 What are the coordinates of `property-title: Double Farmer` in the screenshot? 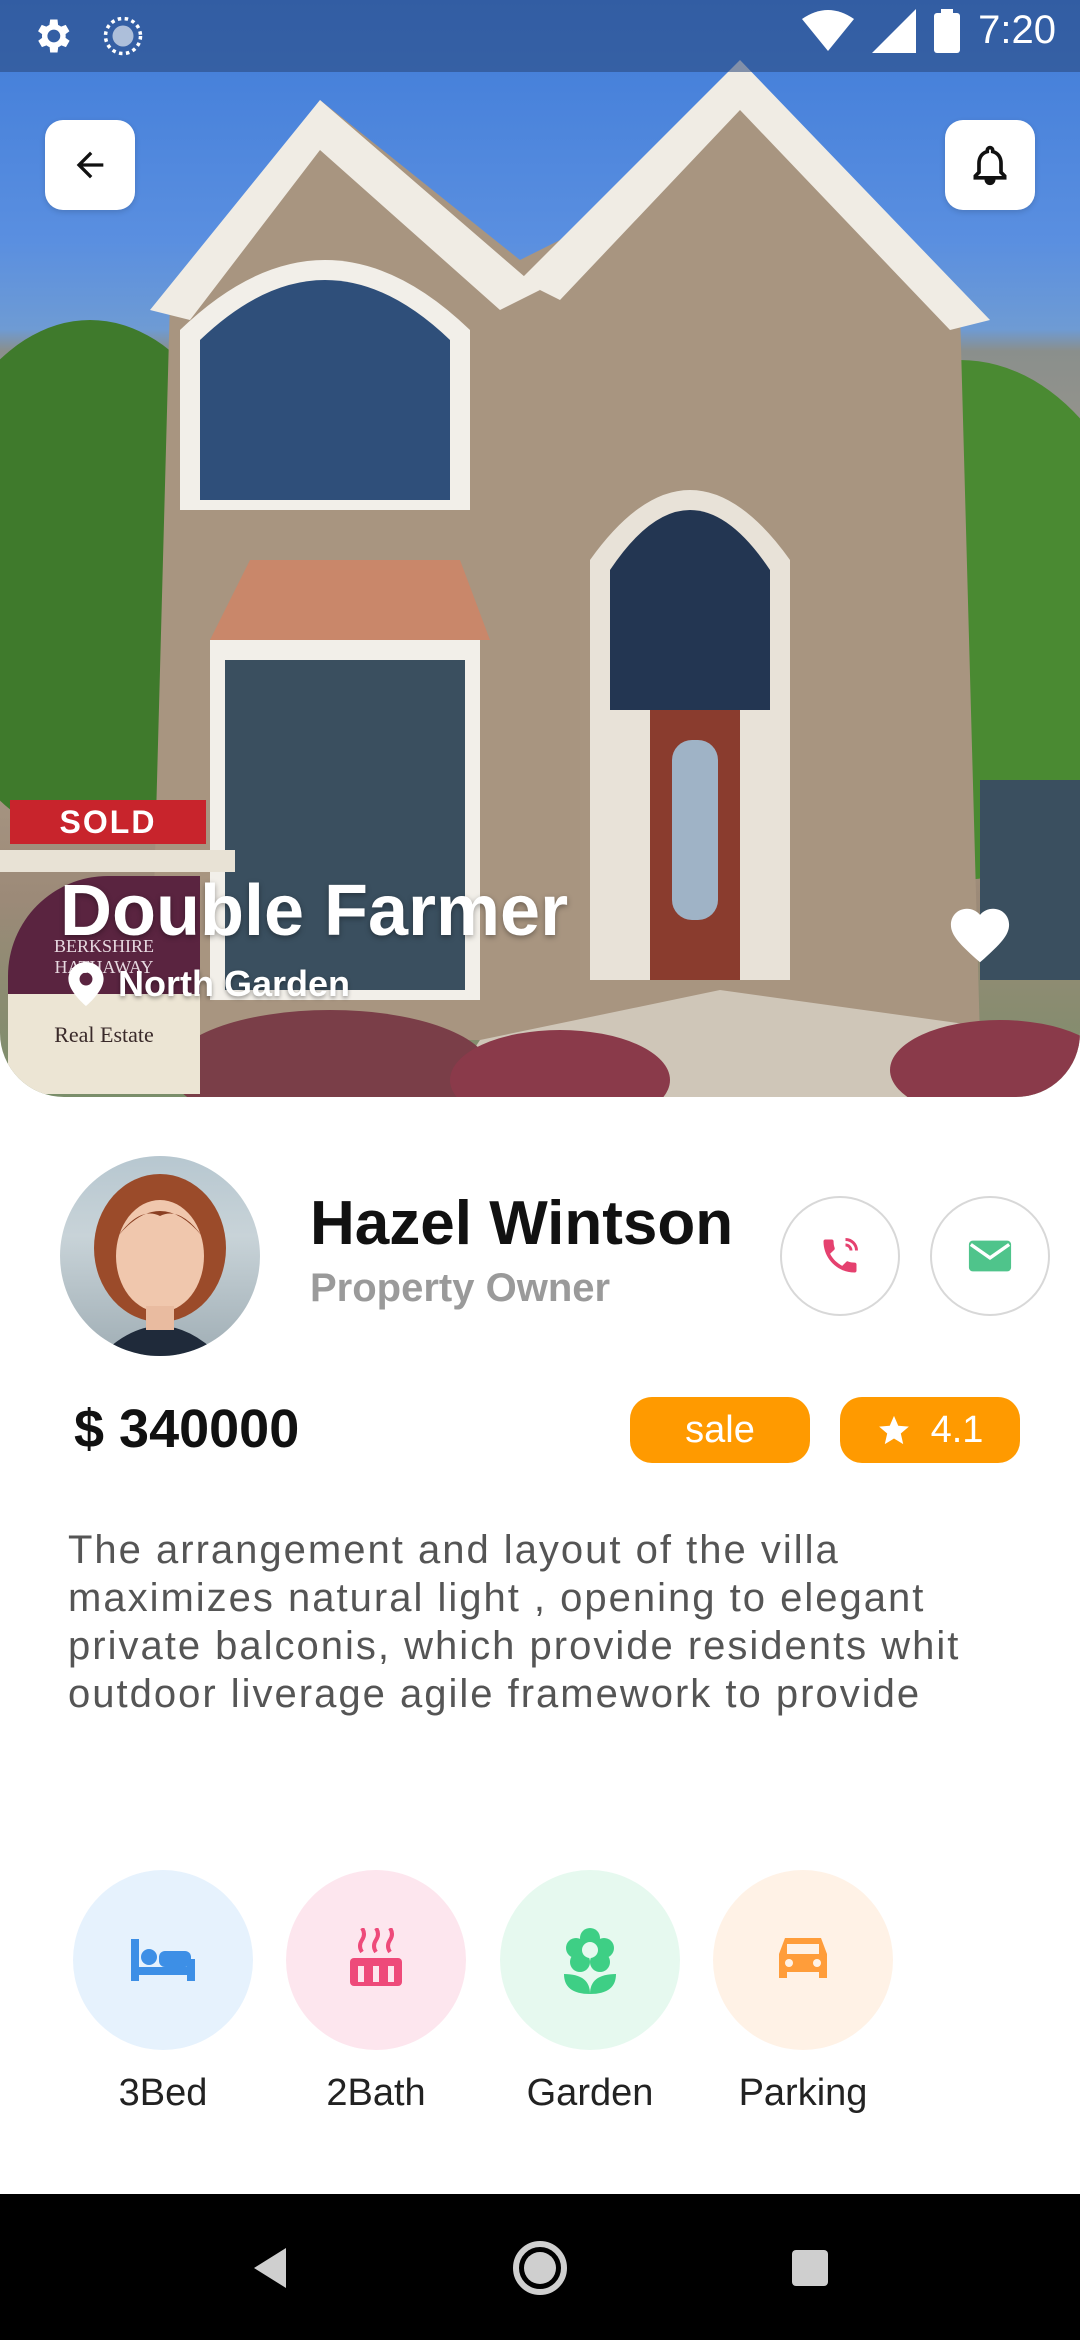 It's located at (314, 911).